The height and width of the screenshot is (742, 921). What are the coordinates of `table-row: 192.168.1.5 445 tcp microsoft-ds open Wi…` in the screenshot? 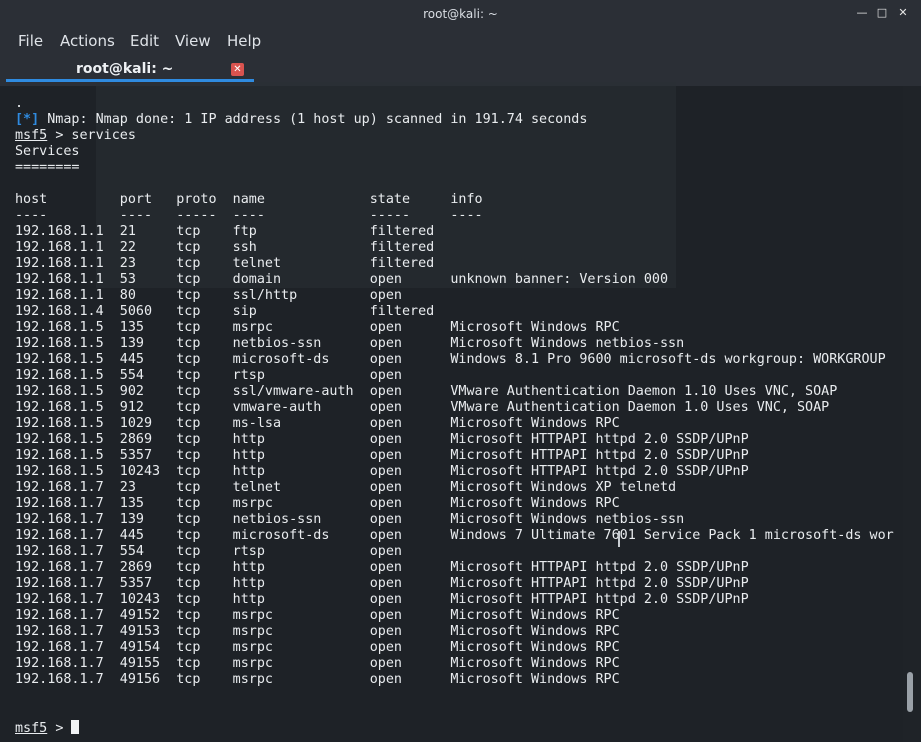 It's located at (450, 359).